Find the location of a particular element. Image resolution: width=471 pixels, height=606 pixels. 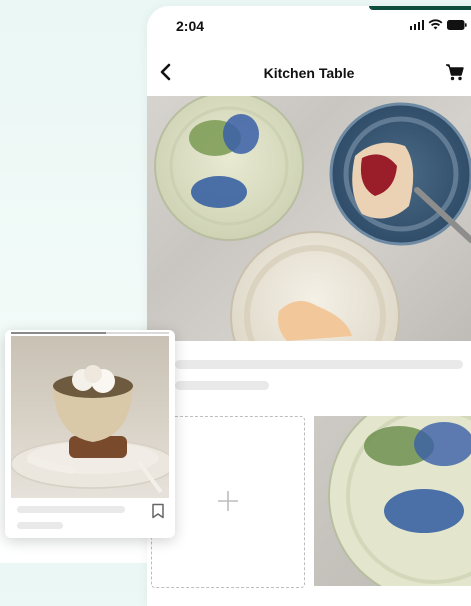

plate-thumbnail-illustration is located at coordinates (399, 501).